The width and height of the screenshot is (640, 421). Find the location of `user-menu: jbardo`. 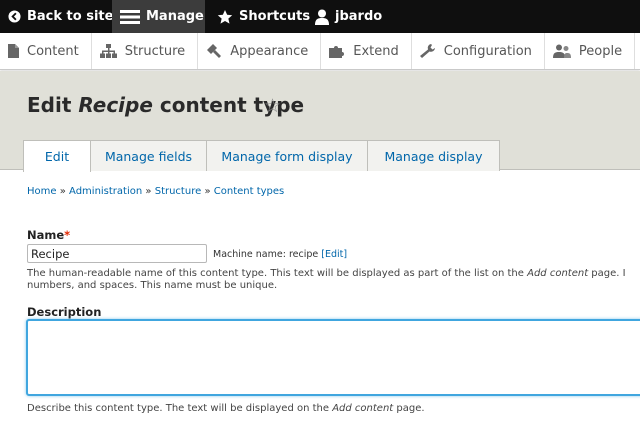

user-menu: jbardo is located at coordinates (346, 16).